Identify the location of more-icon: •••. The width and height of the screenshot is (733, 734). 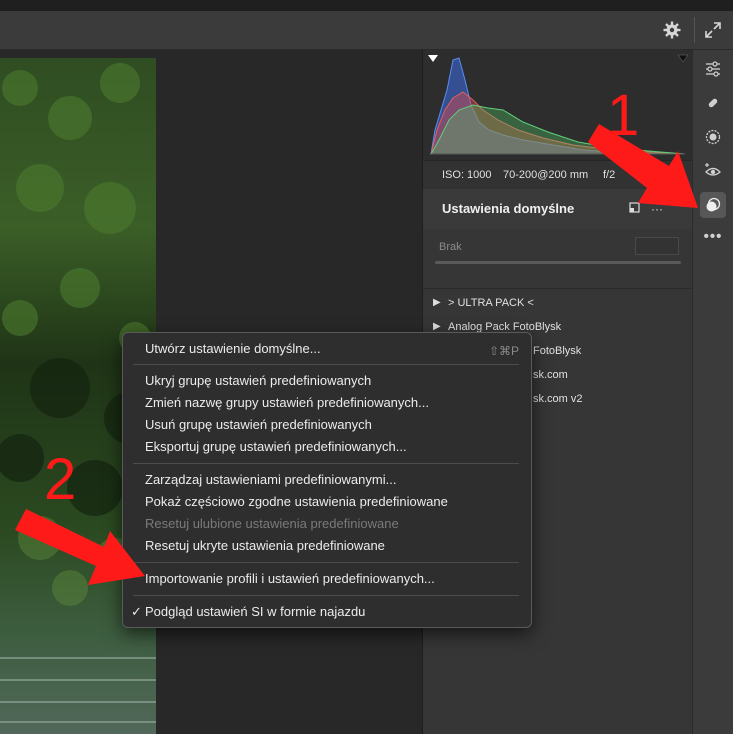
(713, 237).